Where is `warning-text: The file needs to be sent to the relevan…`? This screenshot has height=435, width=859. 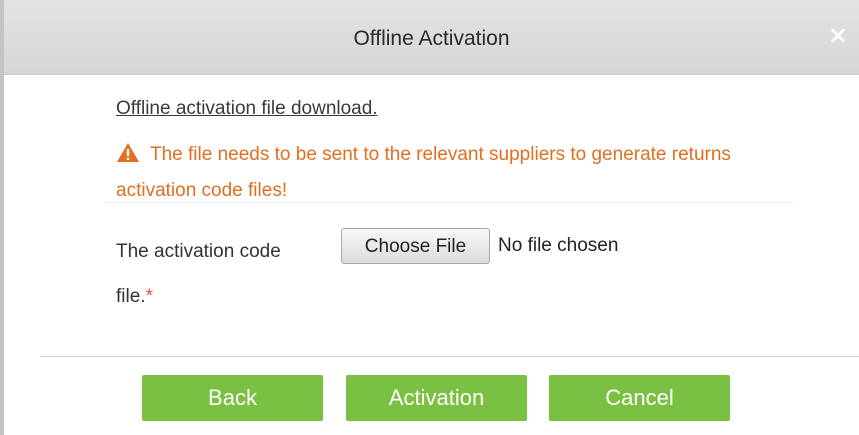
warning-text: The file needs to be sent to the relevan… is located at coordinates (423, 172).